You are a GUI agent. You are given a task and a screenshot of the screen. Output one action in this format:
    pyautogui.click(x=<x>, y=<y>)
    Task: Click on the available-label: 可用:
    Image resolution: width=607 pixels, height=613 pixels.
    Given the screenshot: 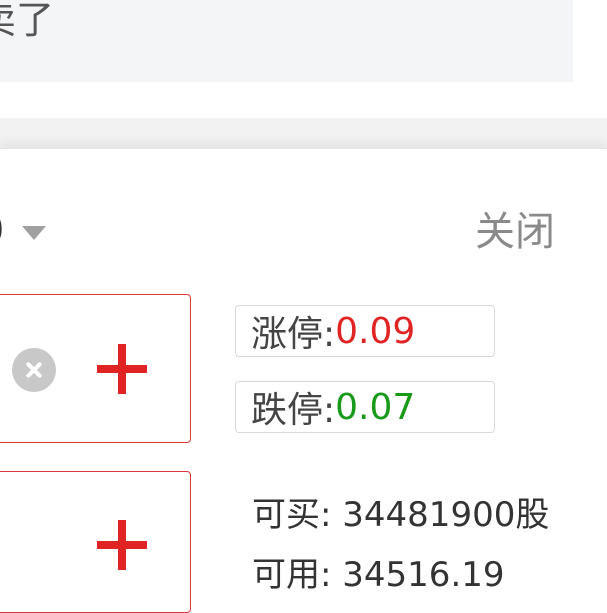 What is the action you would take?
    pyautogui.click(x=292, y=575)
    